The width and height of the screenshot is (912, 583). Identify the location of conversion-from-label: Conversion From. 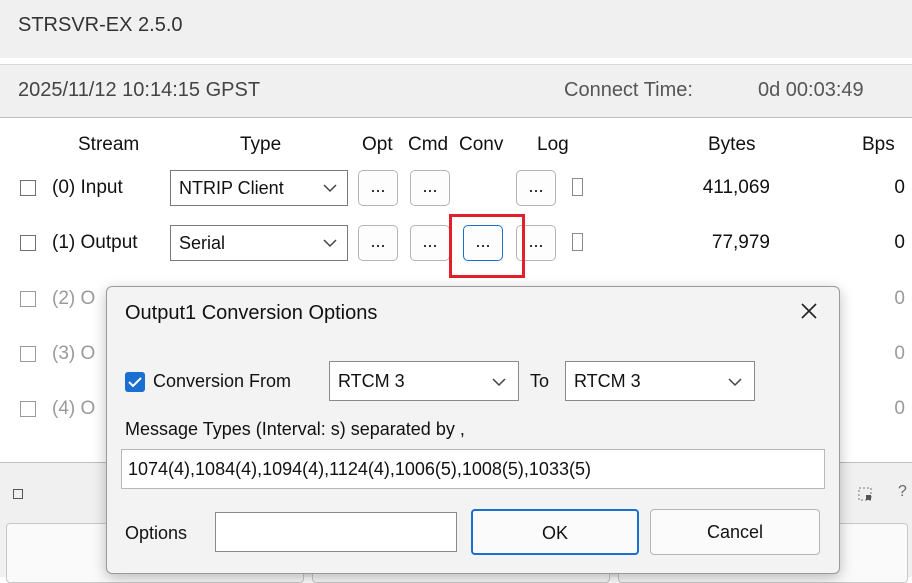
(222, 381).